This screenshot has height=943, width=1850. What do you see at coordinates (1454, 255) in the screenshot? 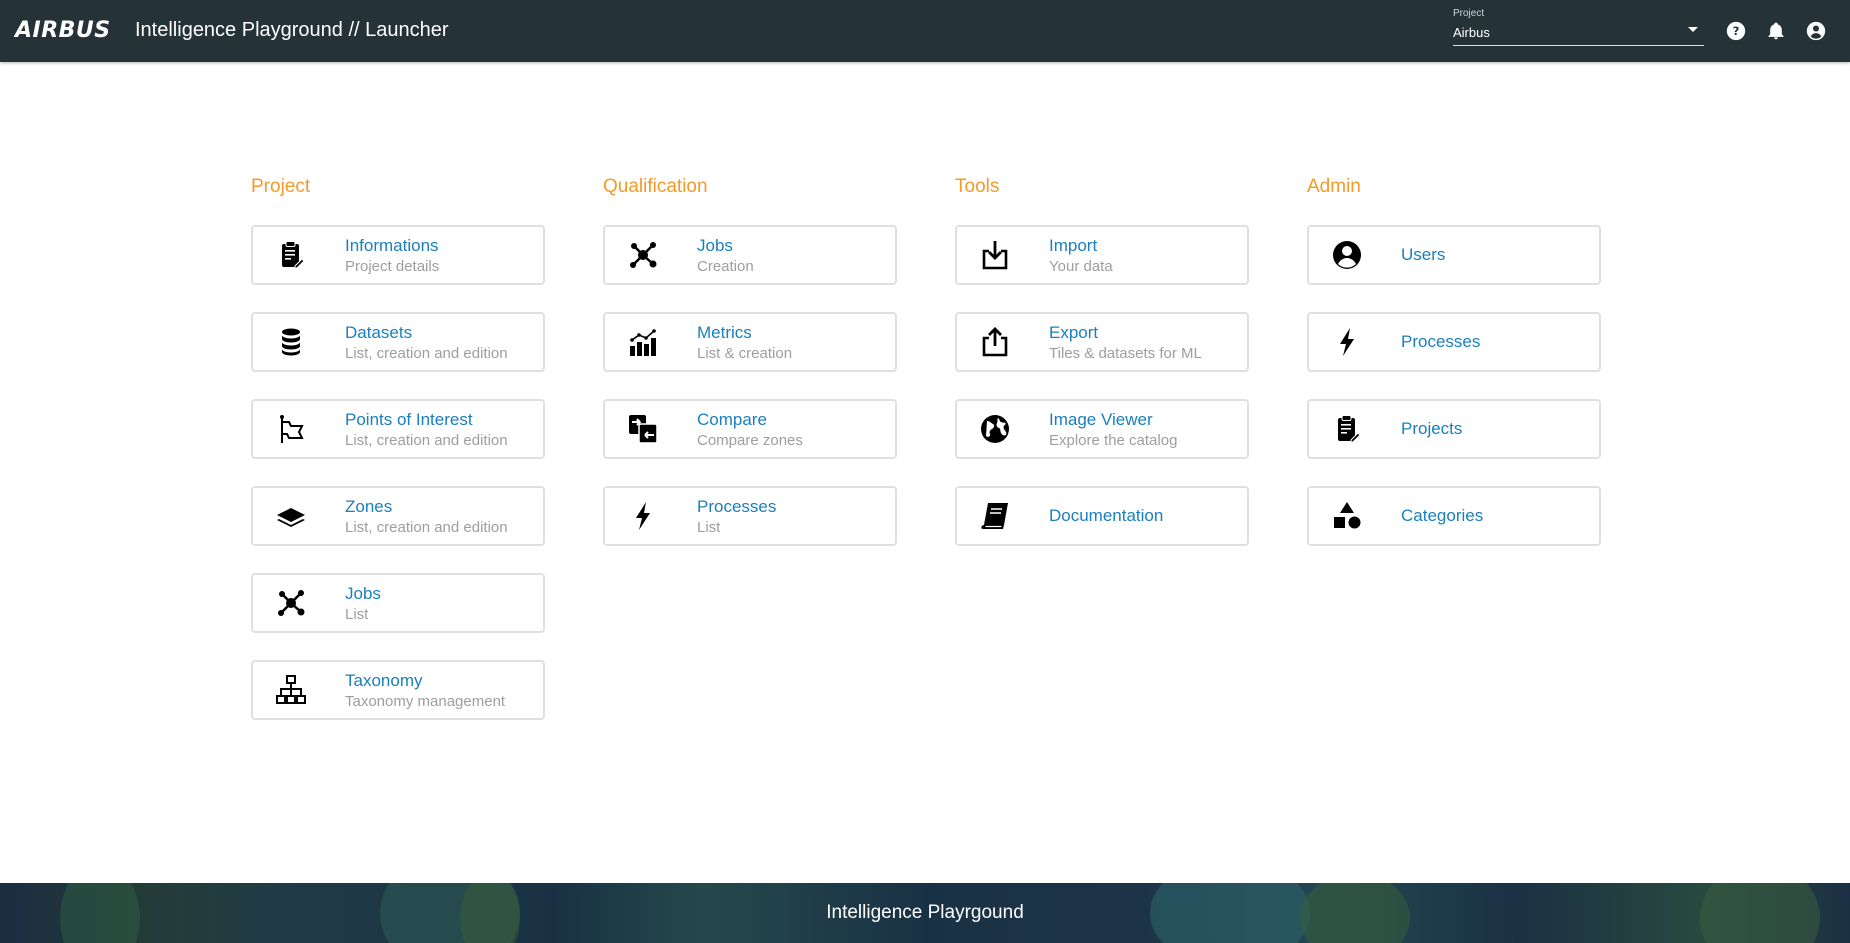
I see `card-users: Users` at bounding box center [1454, 255].